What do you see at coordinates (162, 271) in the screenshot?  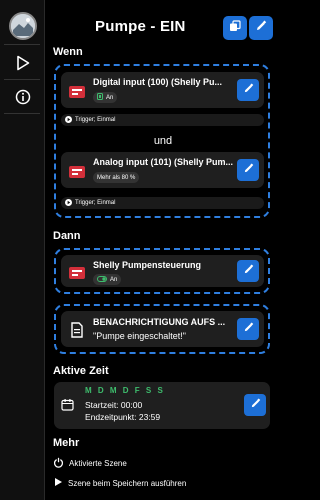 I see `action-card: Shelly Pumpensteuerung An` at bounding box center [162, 271].